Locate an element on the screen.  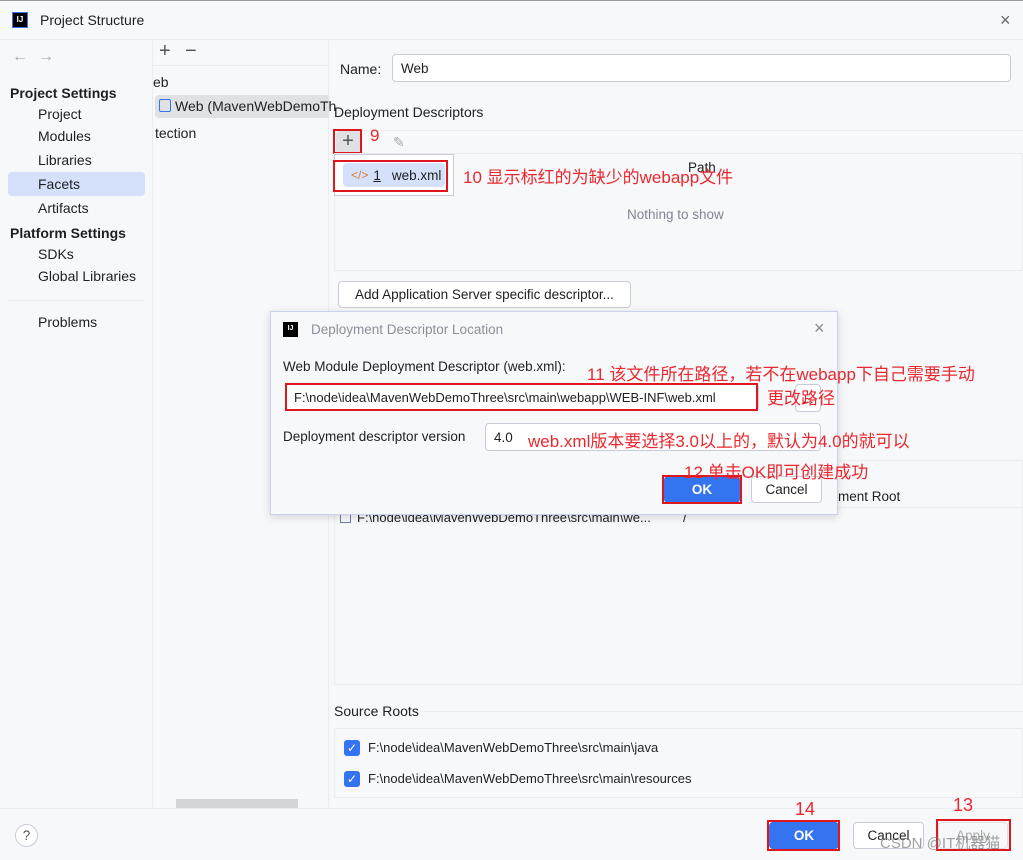
annotation-11b: 更改路径 is located at coordinates (801, 398).